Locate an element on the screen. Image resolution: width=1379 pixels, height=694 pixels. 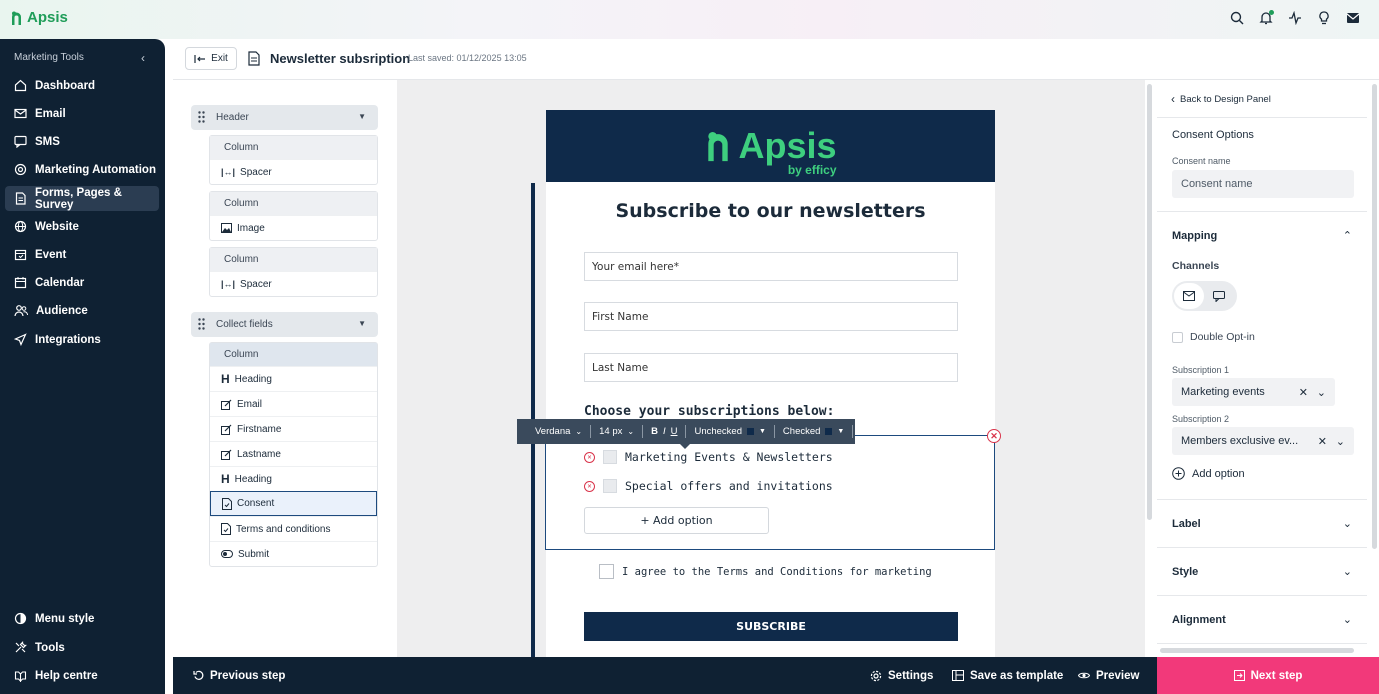
form-heading: Subscribe to our newsletters is located at coordinates (770, 211).